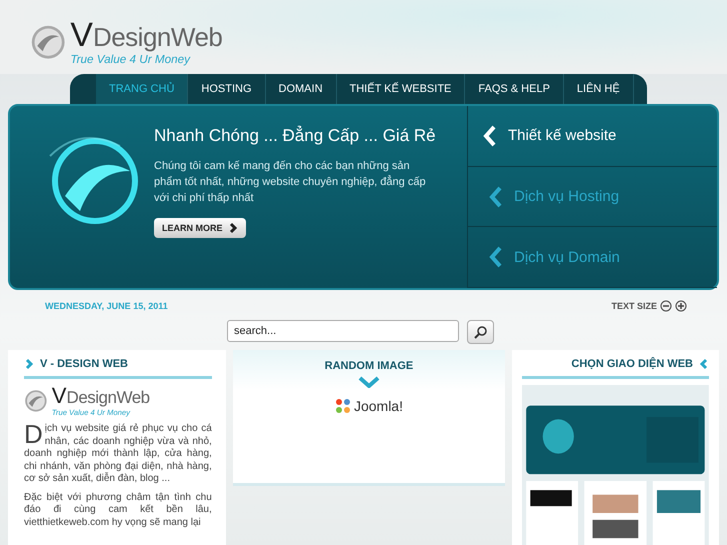 The image size is (727, 545). Describe the element at coordinates (142, 89) in the screenshot. I see `nav-tab: TRANG CHỦ` at that location.